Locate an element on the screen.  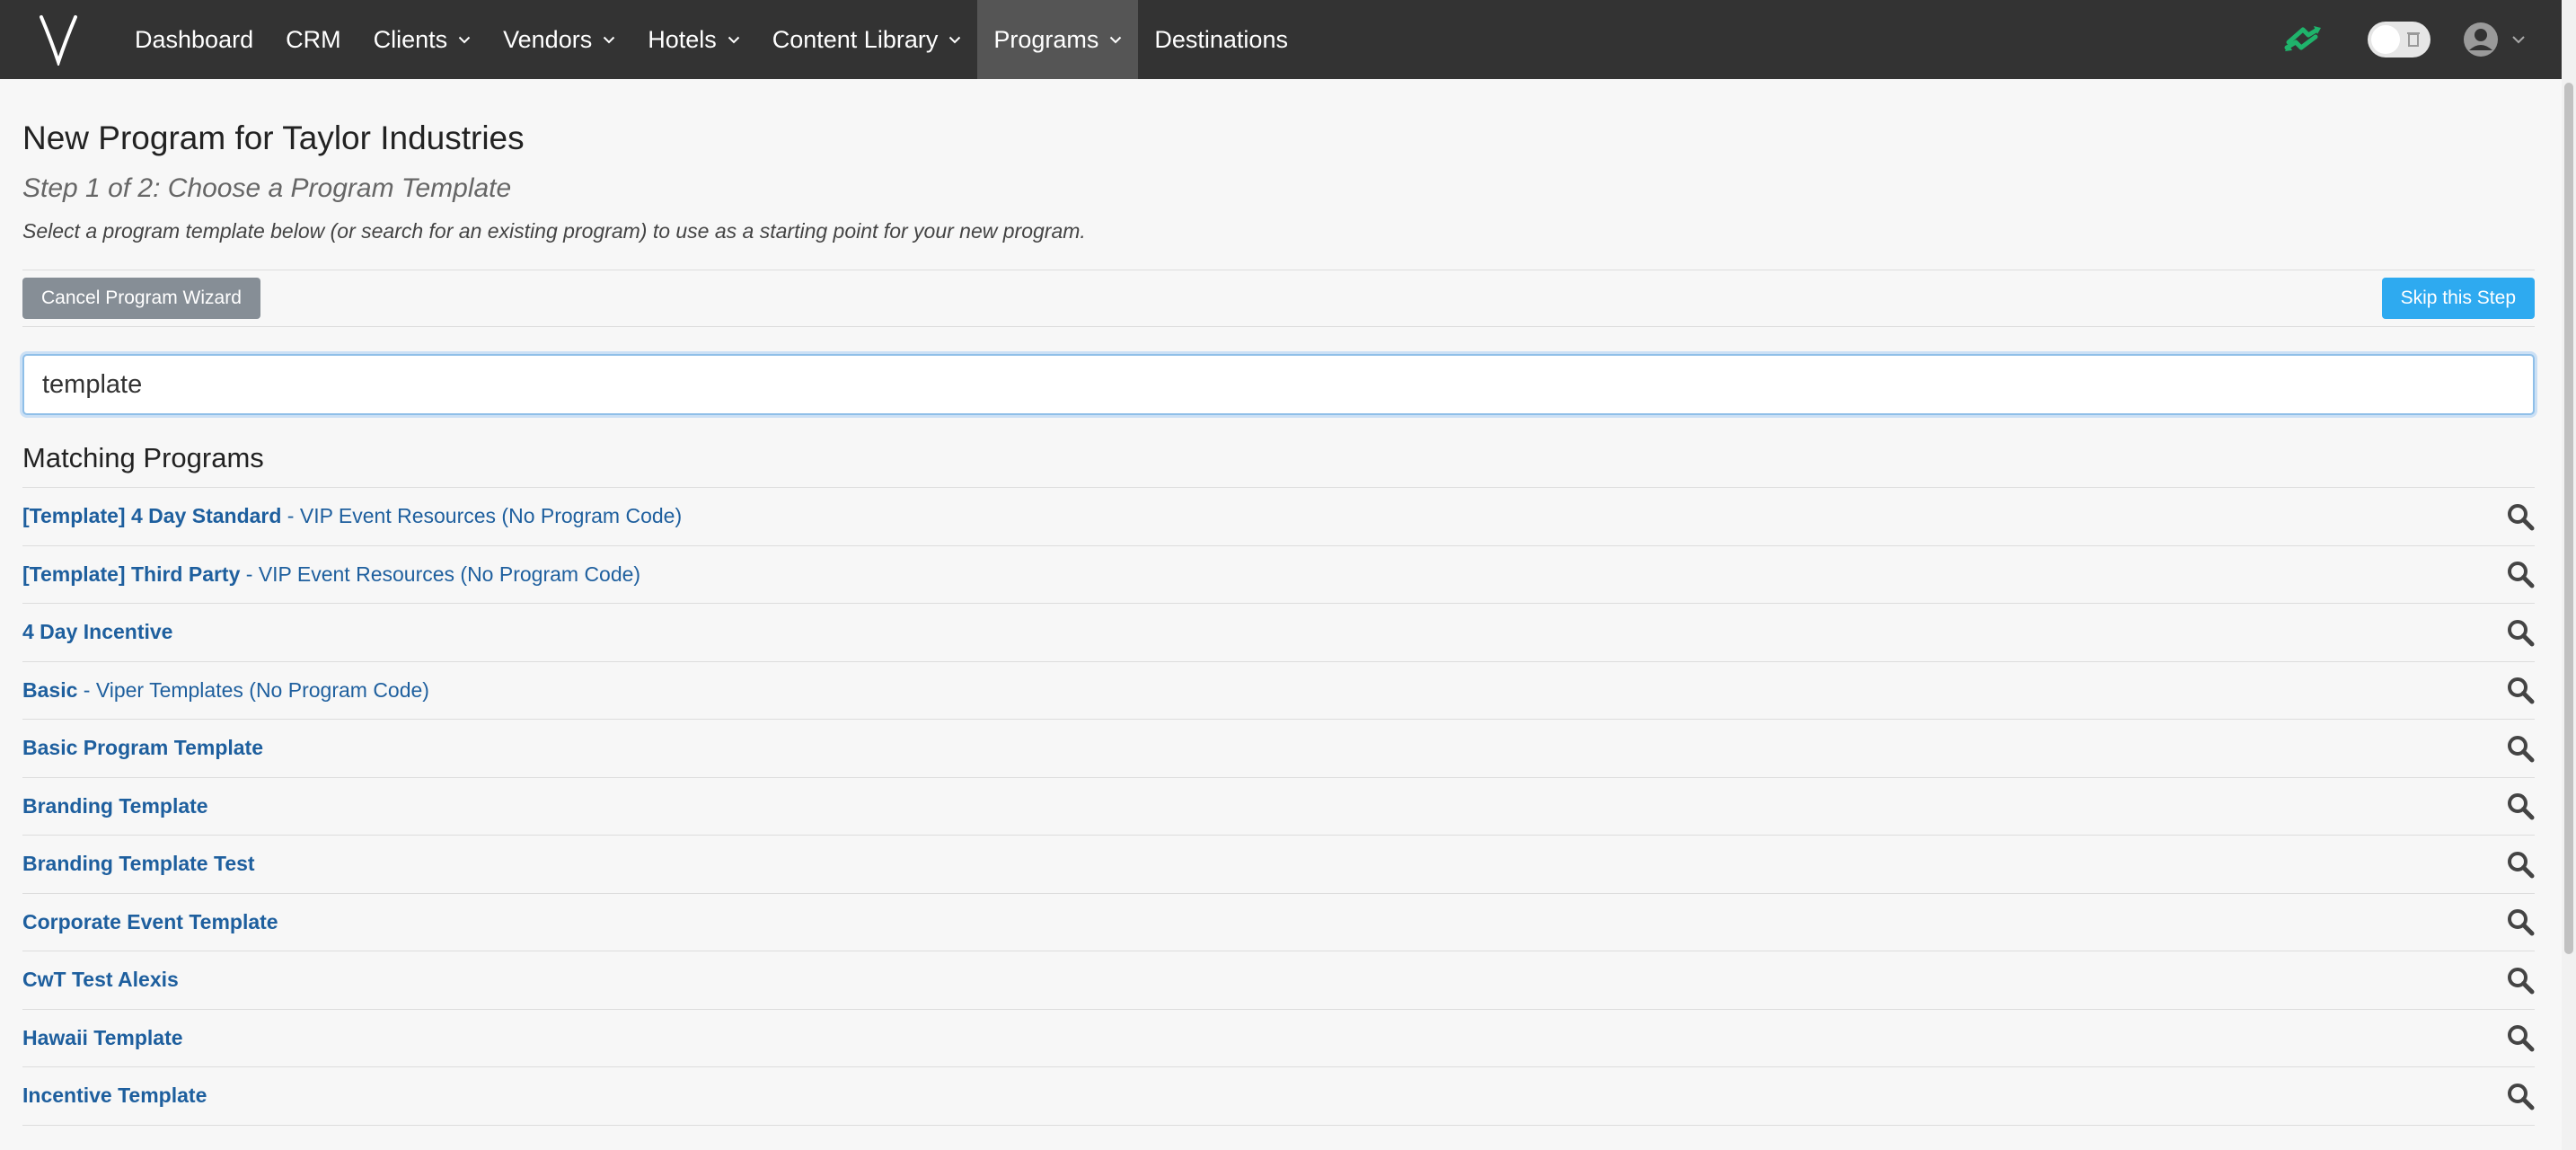
program-result-text: Corporate Event Template is located at coordinates (150, 922).